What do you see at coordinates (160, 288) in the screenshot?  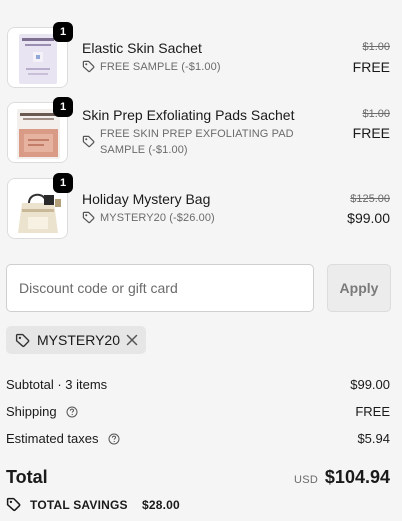 I see `discount-code-input` at bounding box center [160, 288].